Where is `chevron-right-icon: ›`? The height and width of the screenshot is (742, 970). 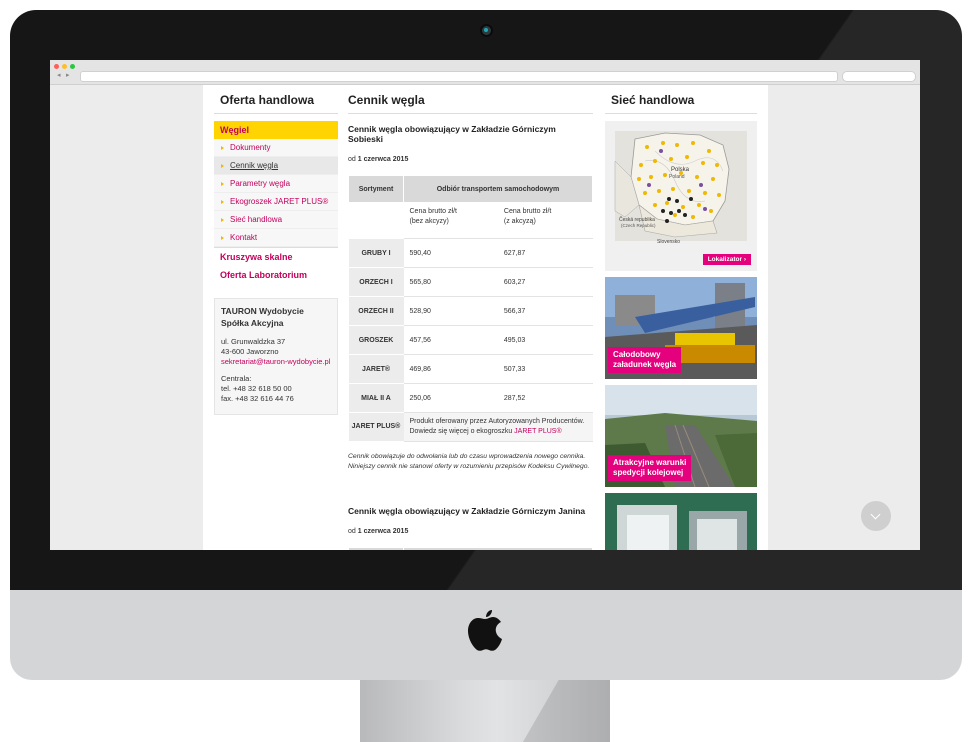 chevron-right-icon: › is located at coordinates (744, 259).